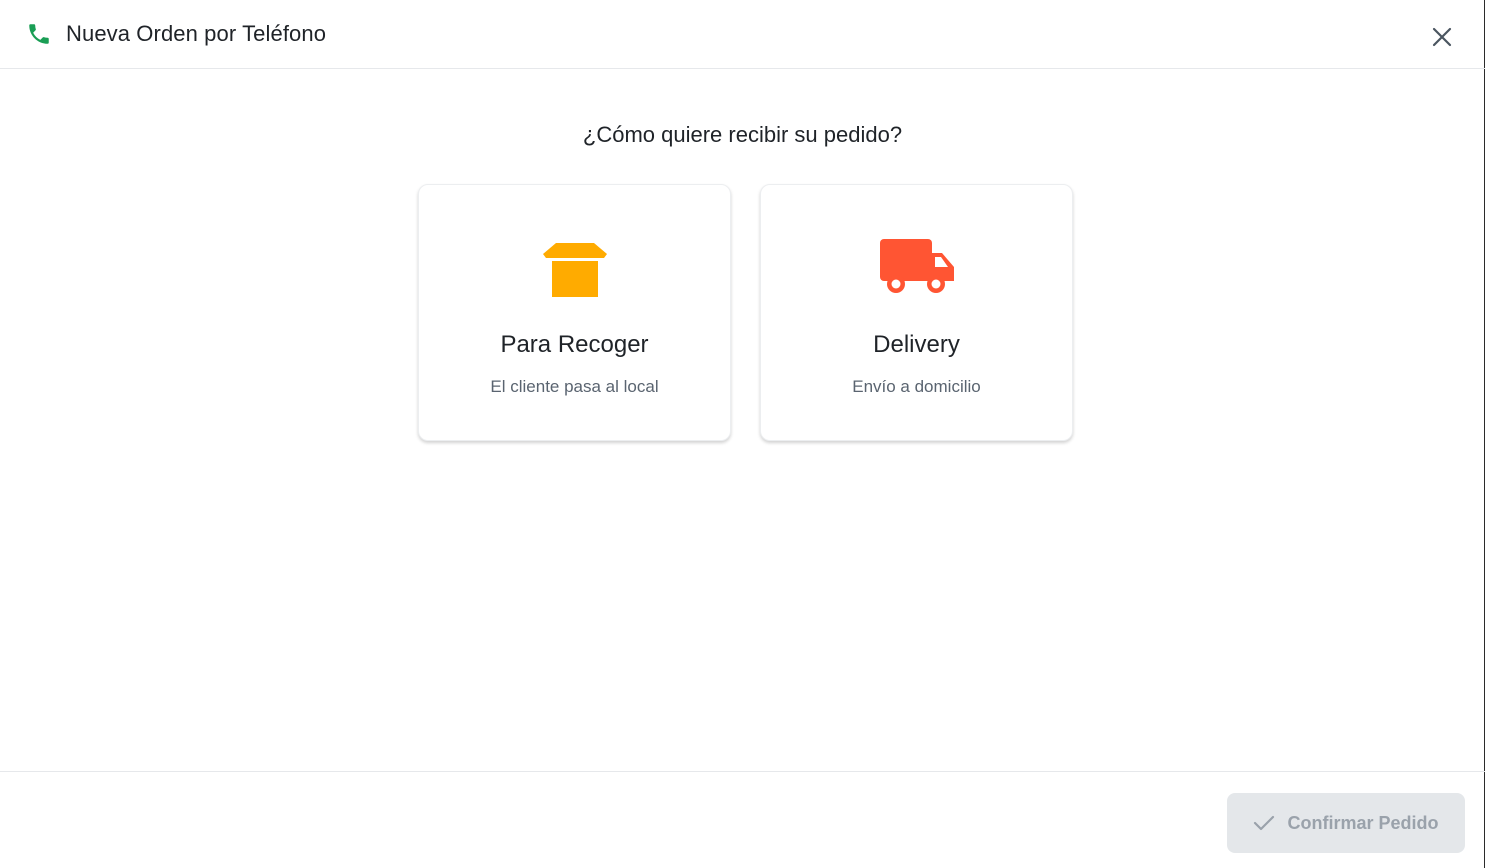 This screenshot has width=1485, height=868. Describe the element at coordinates (574, 267) in the screenshot. I see `takeout-box-icon` at that location.